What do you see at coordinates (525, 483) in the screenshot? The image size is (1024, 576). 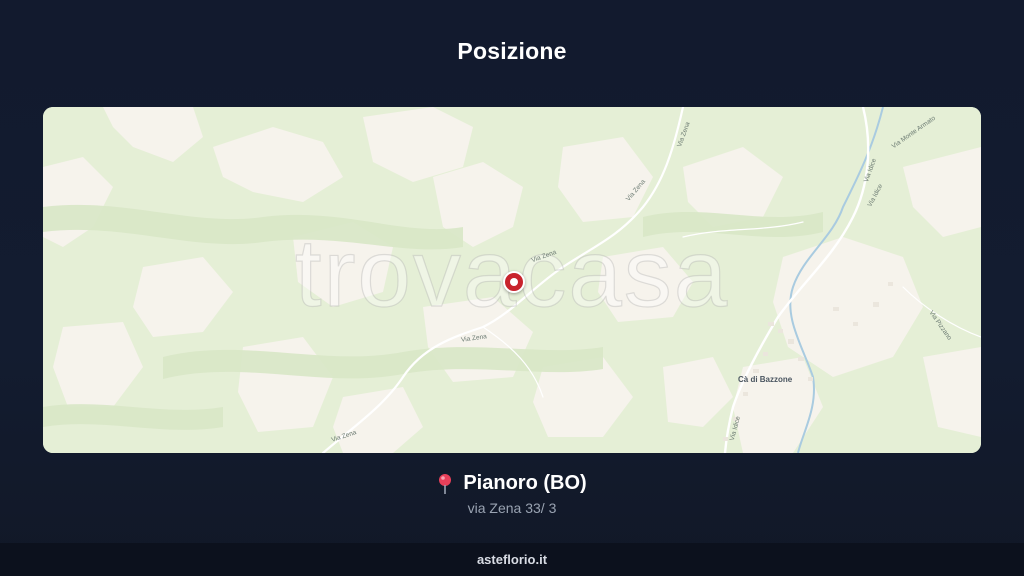 I see `location-city: Pianoro (BO)` at bounding box center [525, 483].